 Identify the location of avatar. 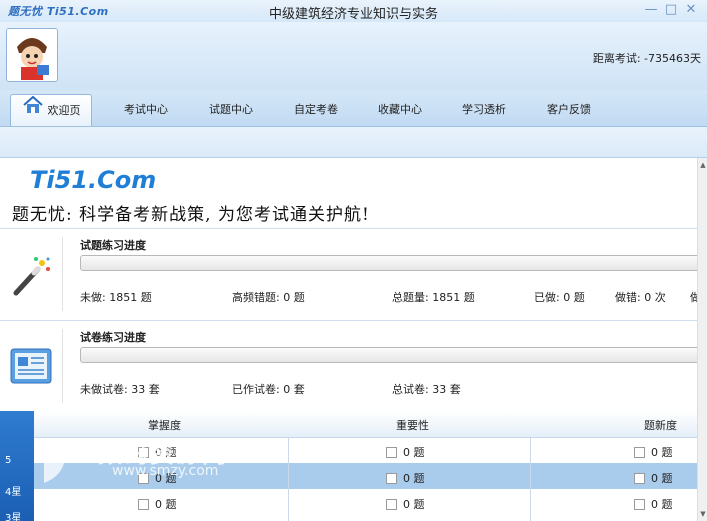
(32, 55).